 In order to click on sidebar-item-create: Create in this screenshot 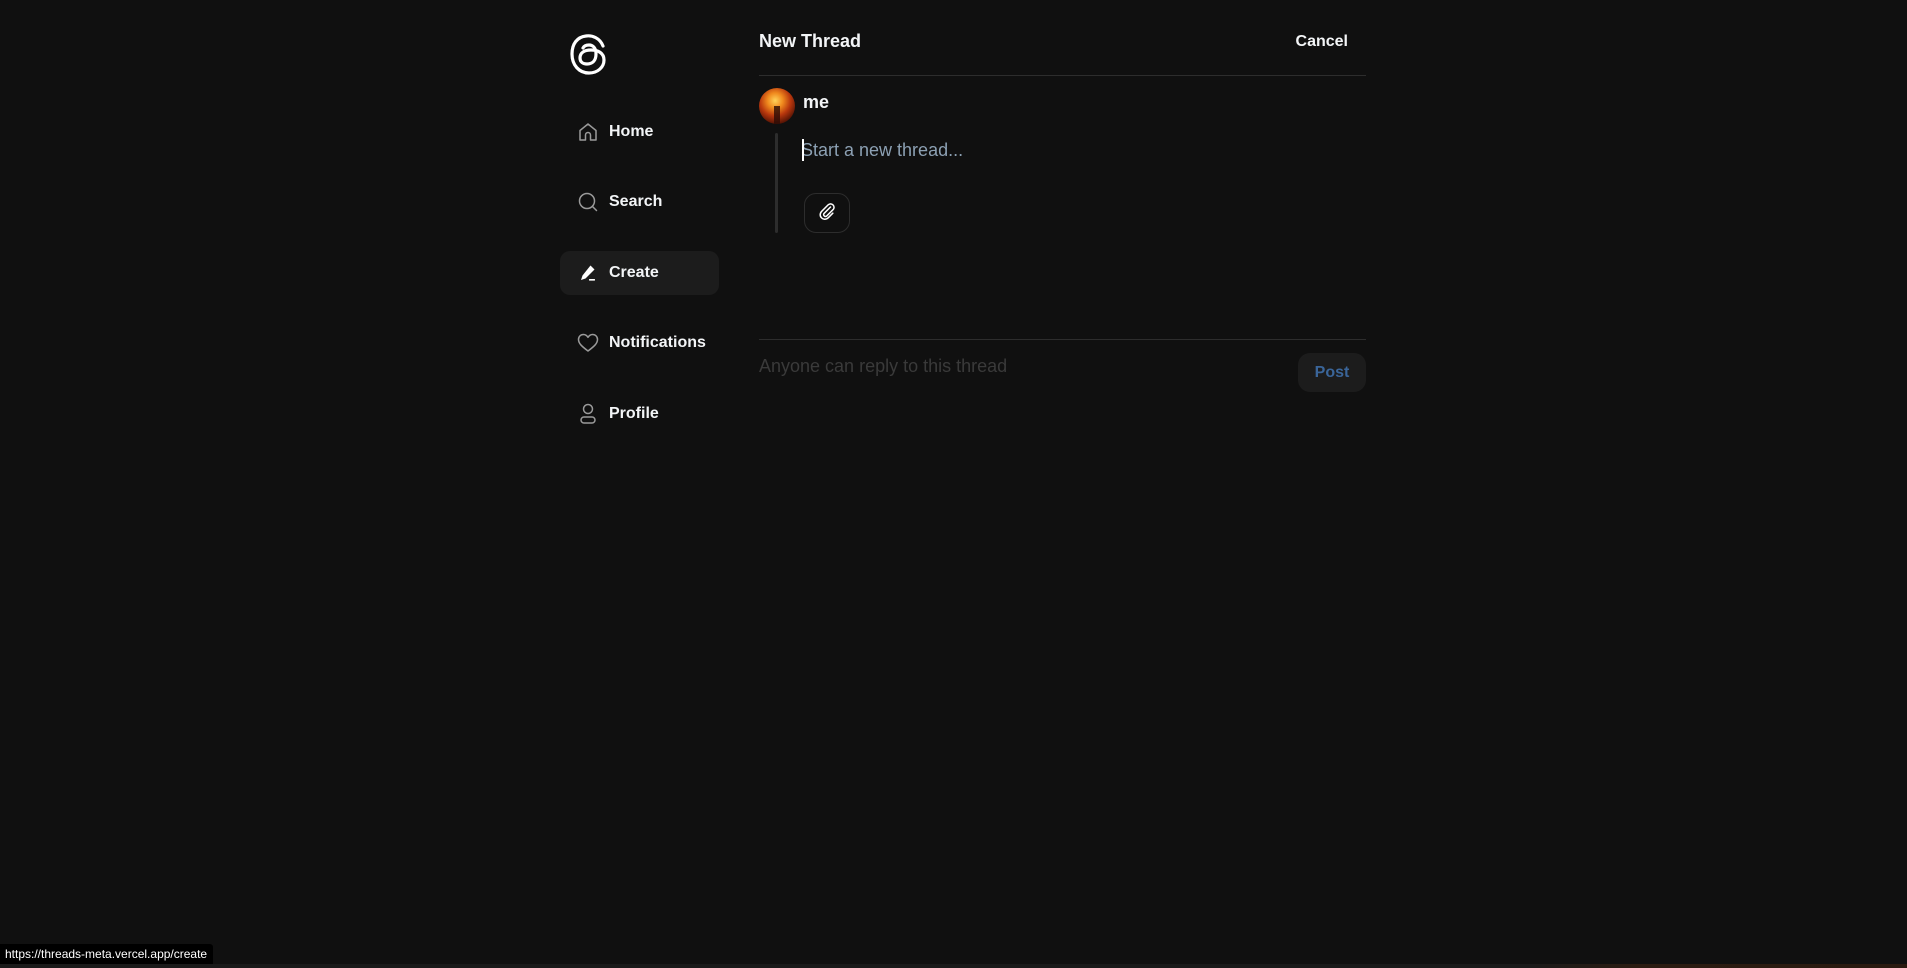, I will do `click(639, 273)`.